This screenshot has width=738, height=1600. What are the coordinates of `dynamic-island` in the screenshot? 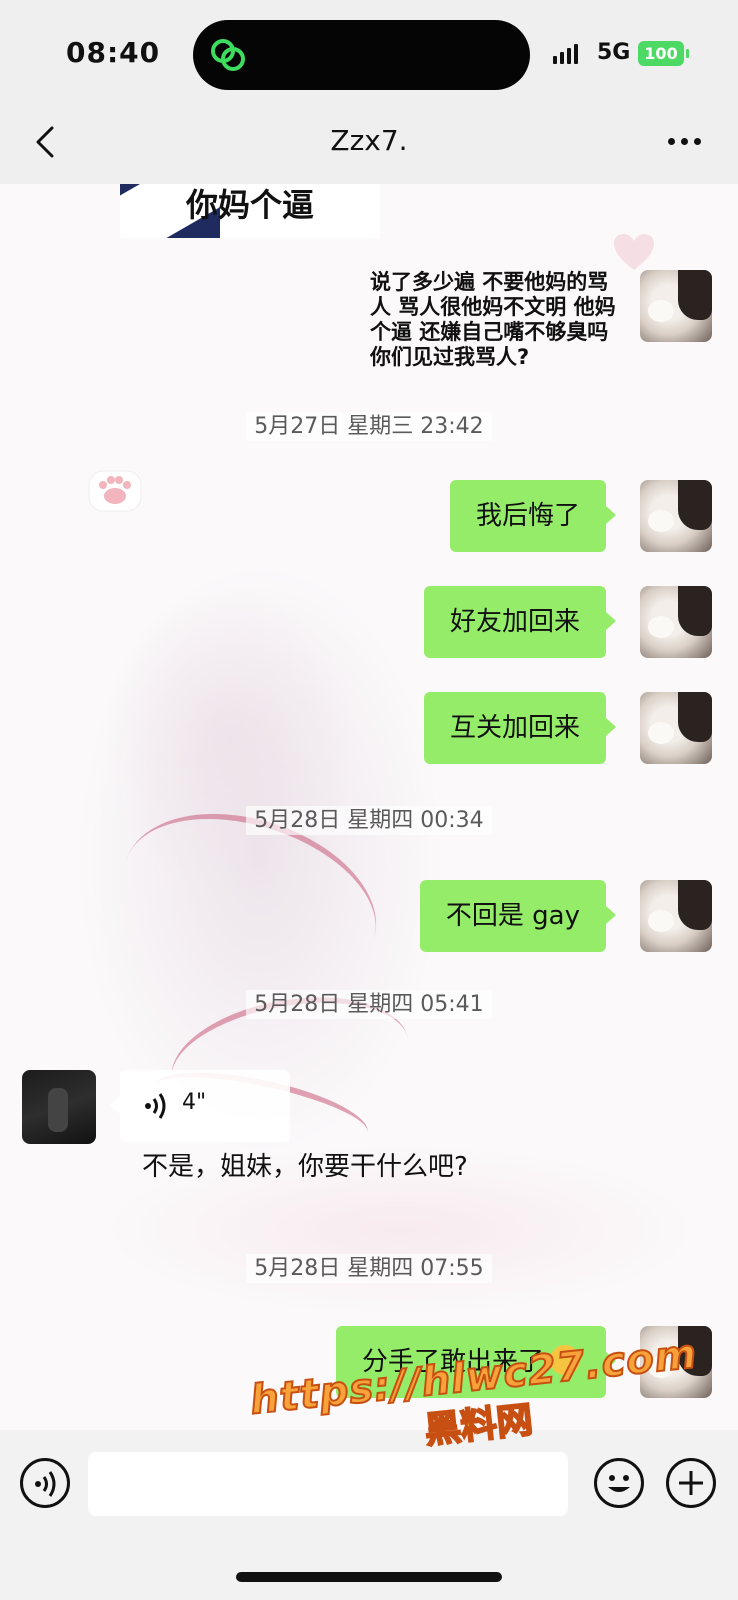 It's located at (361, 55).